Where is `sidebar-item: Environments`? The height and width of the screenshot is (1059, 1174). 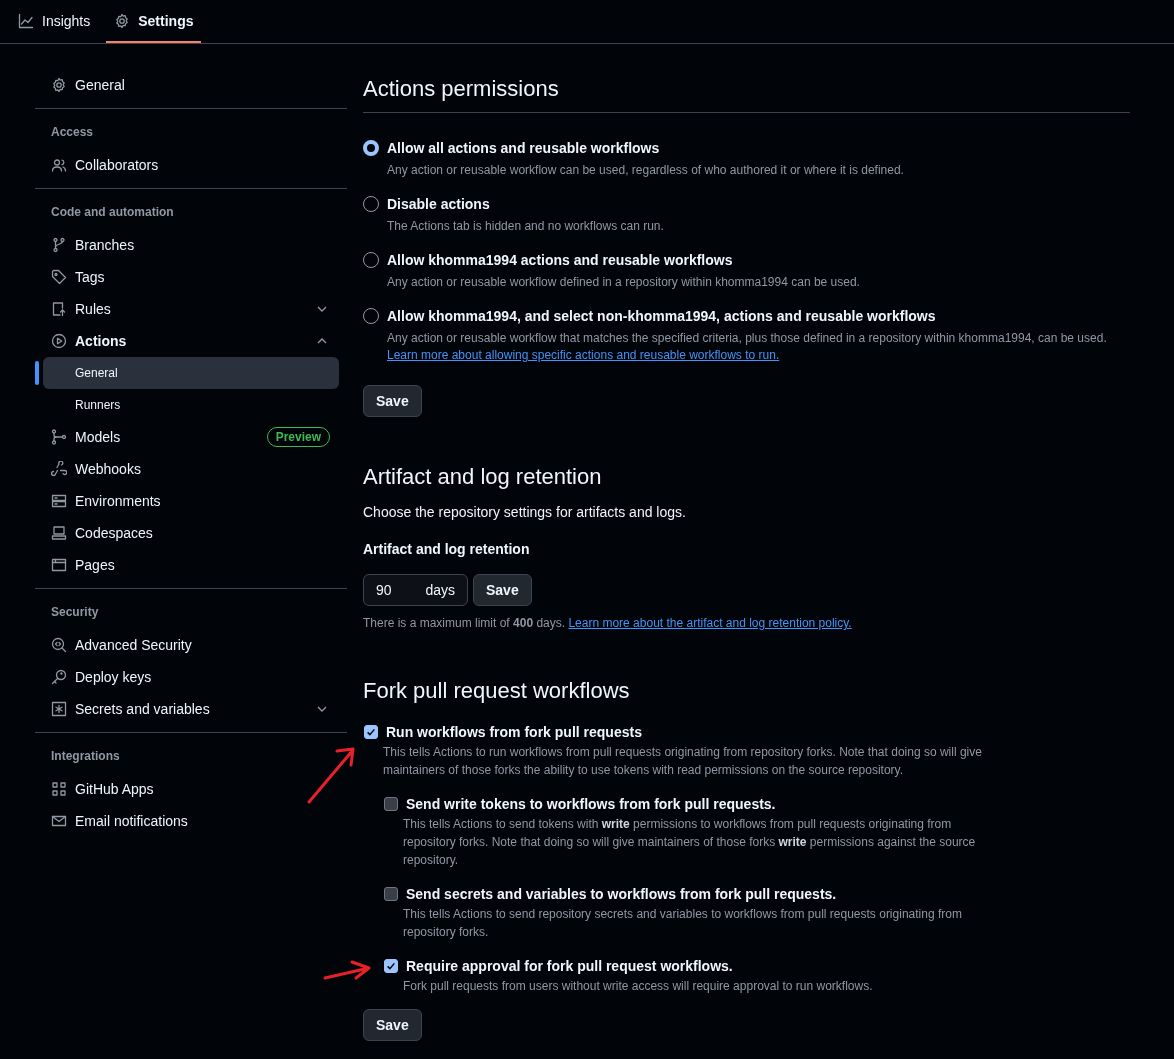 sidebar-item: Environments is located at coordinates (191, 501).